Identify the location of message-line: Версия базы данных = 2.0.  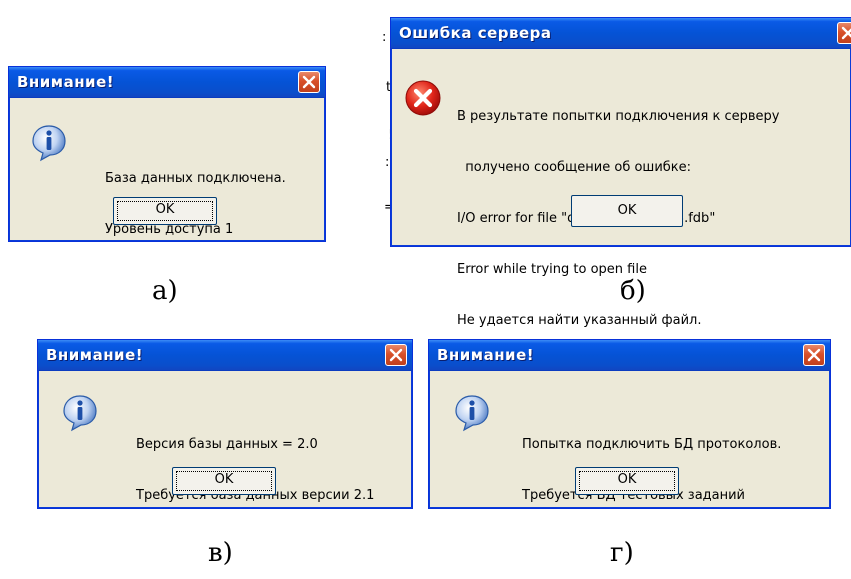
(227, 444).